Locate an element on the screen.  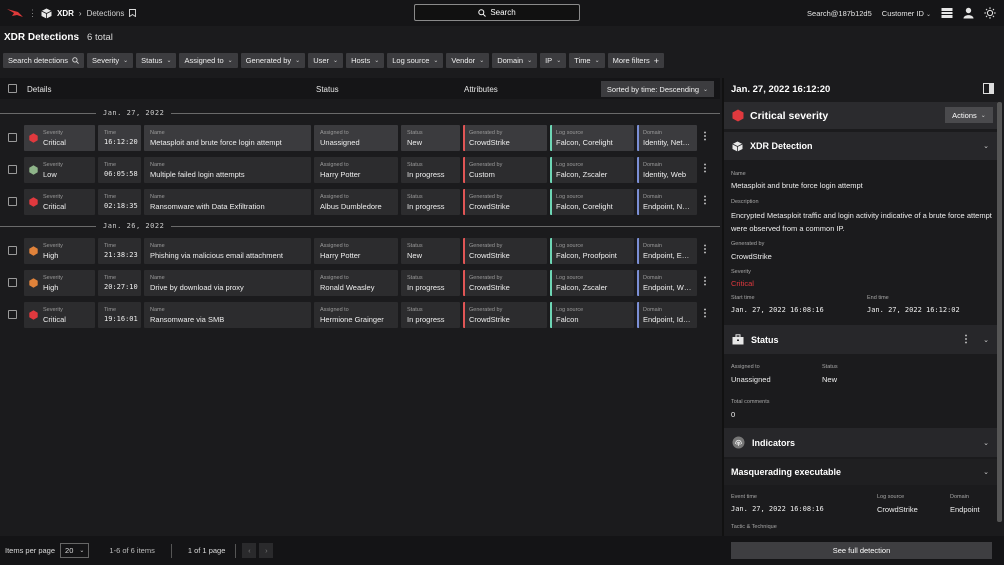
cell-log-source: Log source Falcon, Proofpoint is located at coordinates (592, 251).